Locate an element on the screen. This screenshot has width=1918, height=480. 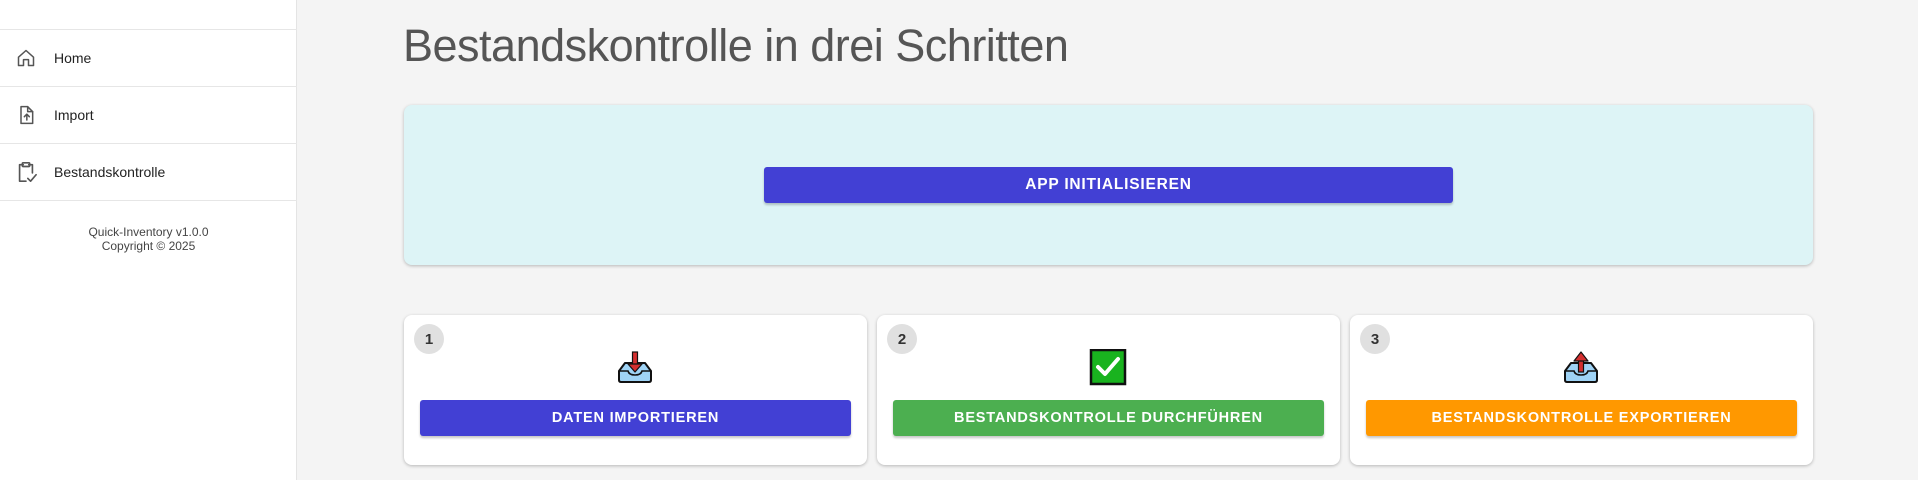
initialize-app-button: APP INITIALISIEREN is located at coordinates (1108, 185).